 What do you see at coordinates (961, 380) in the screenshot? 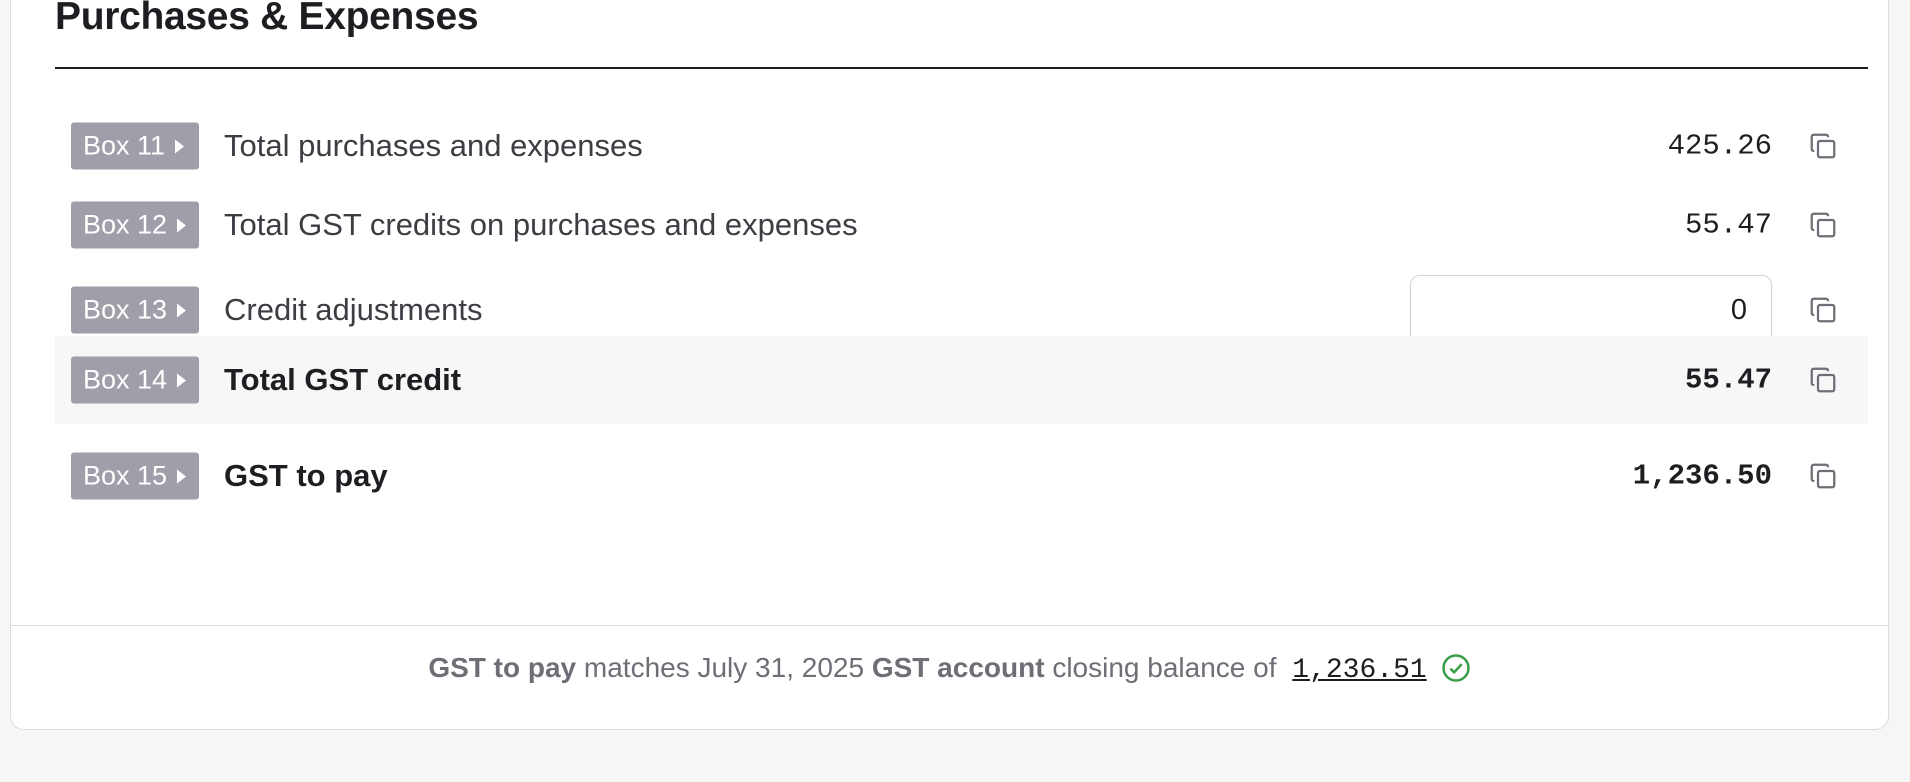
I see `row-box-14: Box 14 Total GST credit 55.47` at bounding box center [961, 380].